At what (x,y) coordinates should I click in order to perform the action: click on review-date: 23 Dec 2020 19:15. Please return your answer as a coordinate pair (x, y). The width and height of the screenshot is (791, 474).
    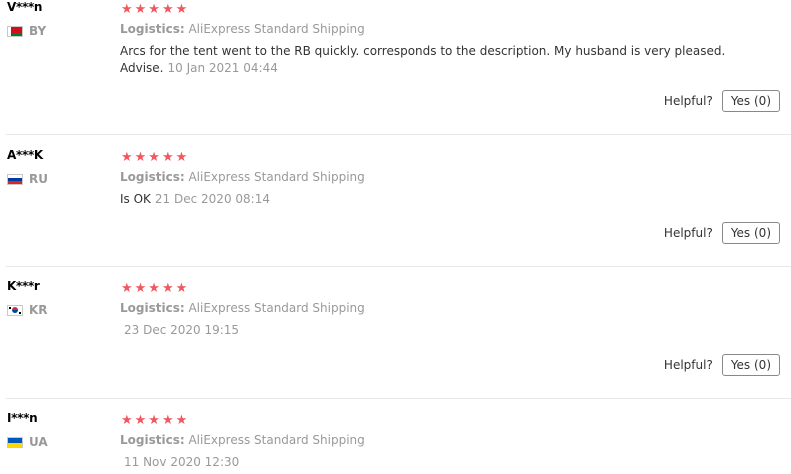
    Looking at the image, I should click on (182, 330).